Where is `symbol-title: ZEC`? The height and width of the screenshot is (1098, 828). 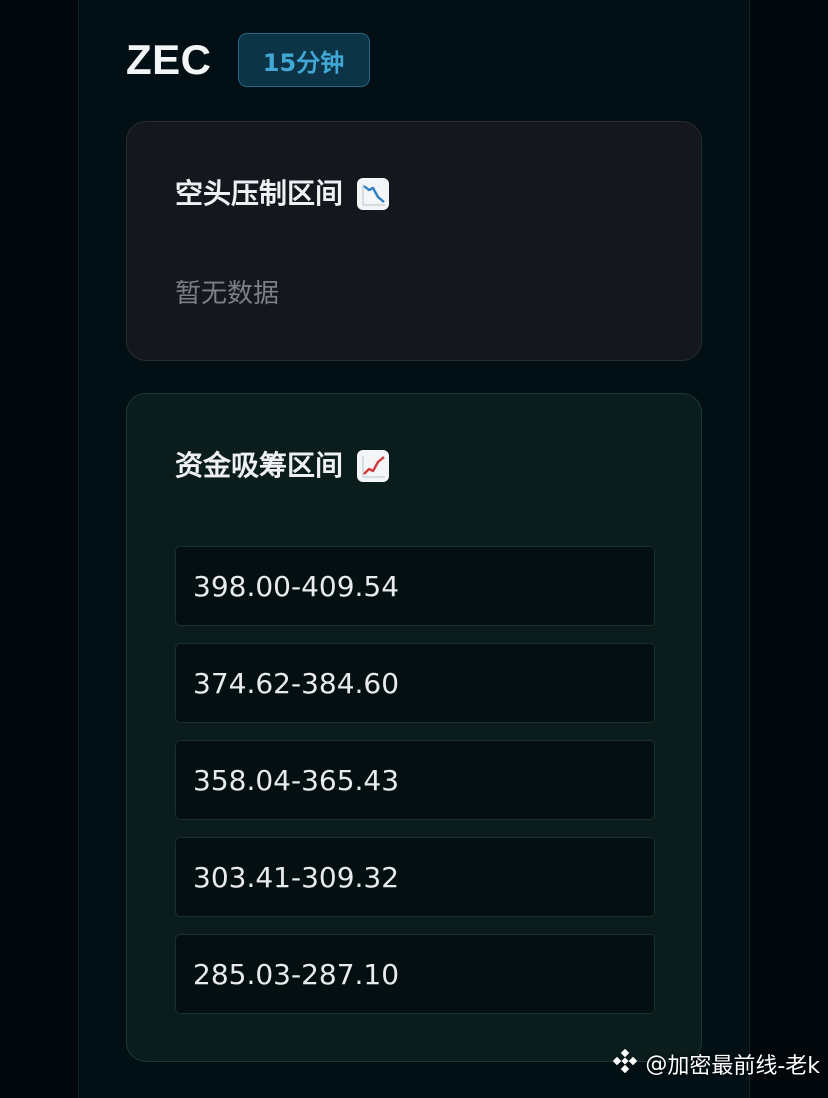
symbol-title: ZEC is located at coordinates (169, 60).